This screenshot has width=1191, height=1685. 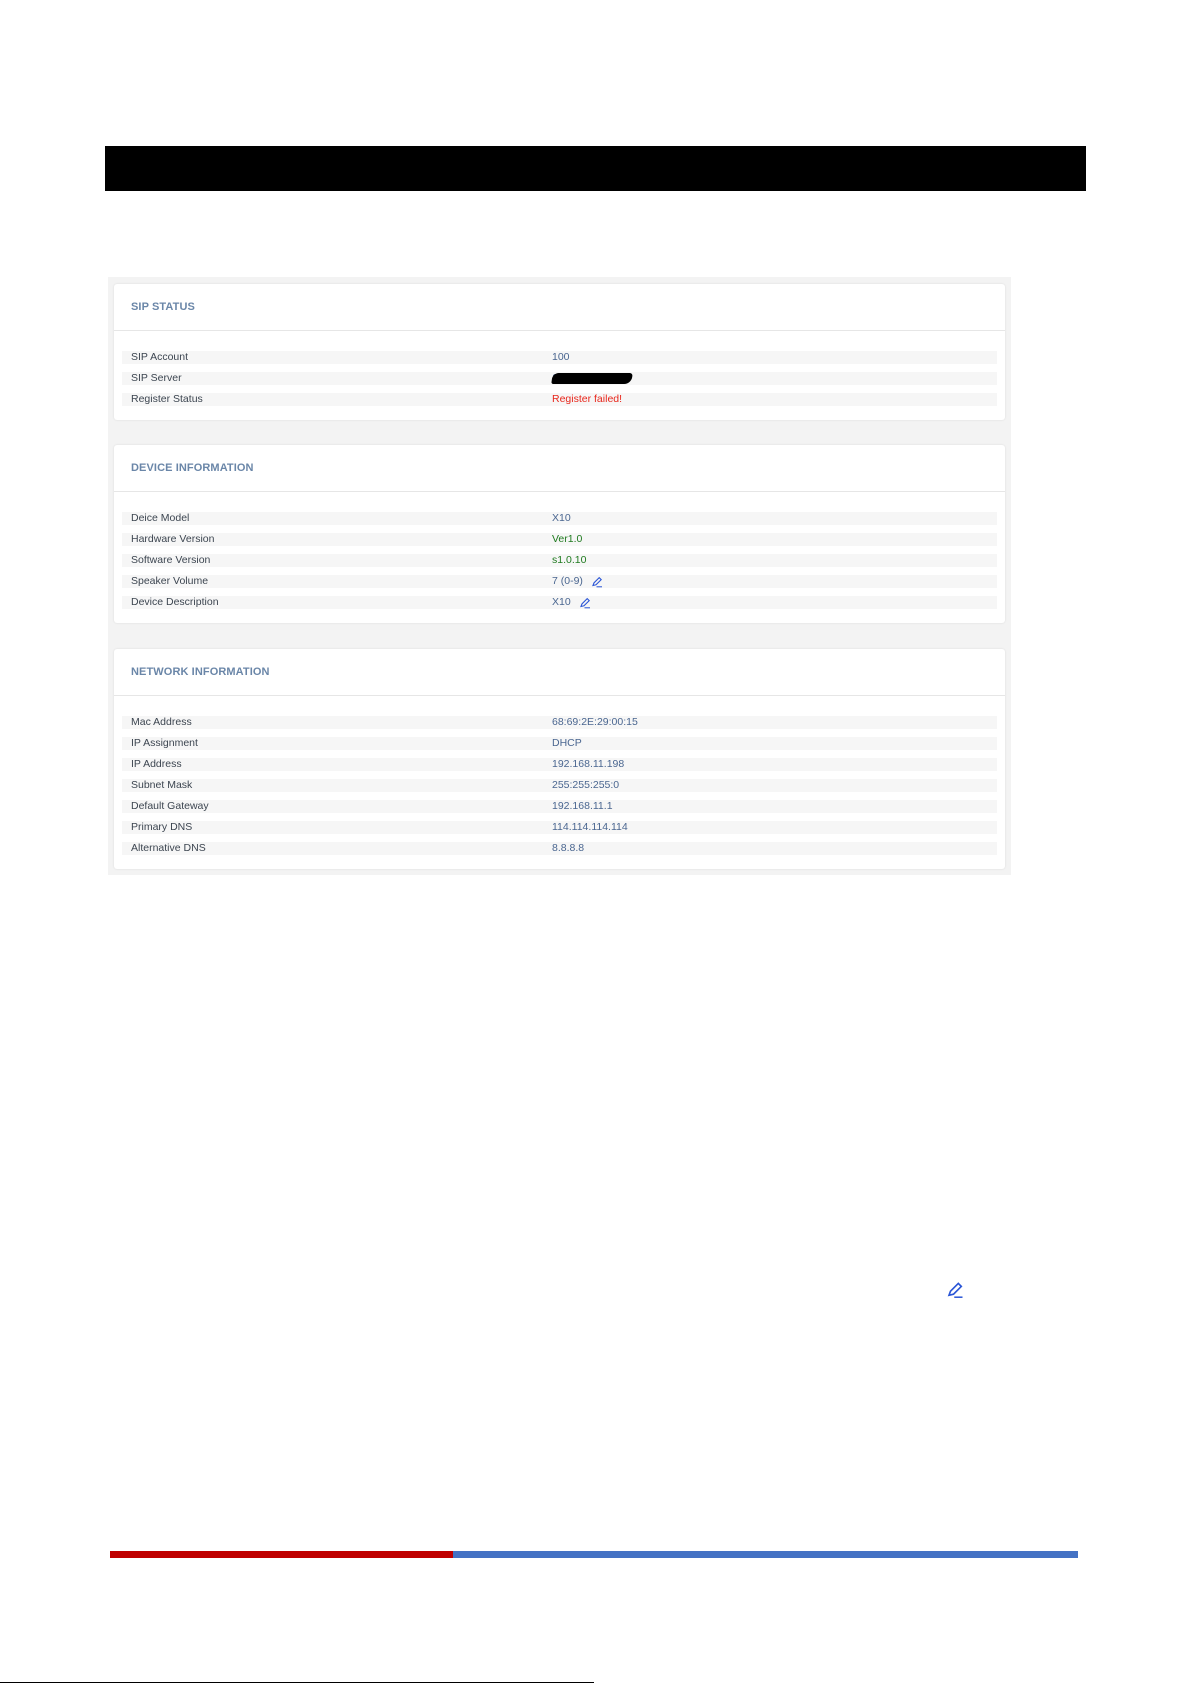 I want to click on speaker-volume-value: 7 (0-9), so click(x=577, y=581).